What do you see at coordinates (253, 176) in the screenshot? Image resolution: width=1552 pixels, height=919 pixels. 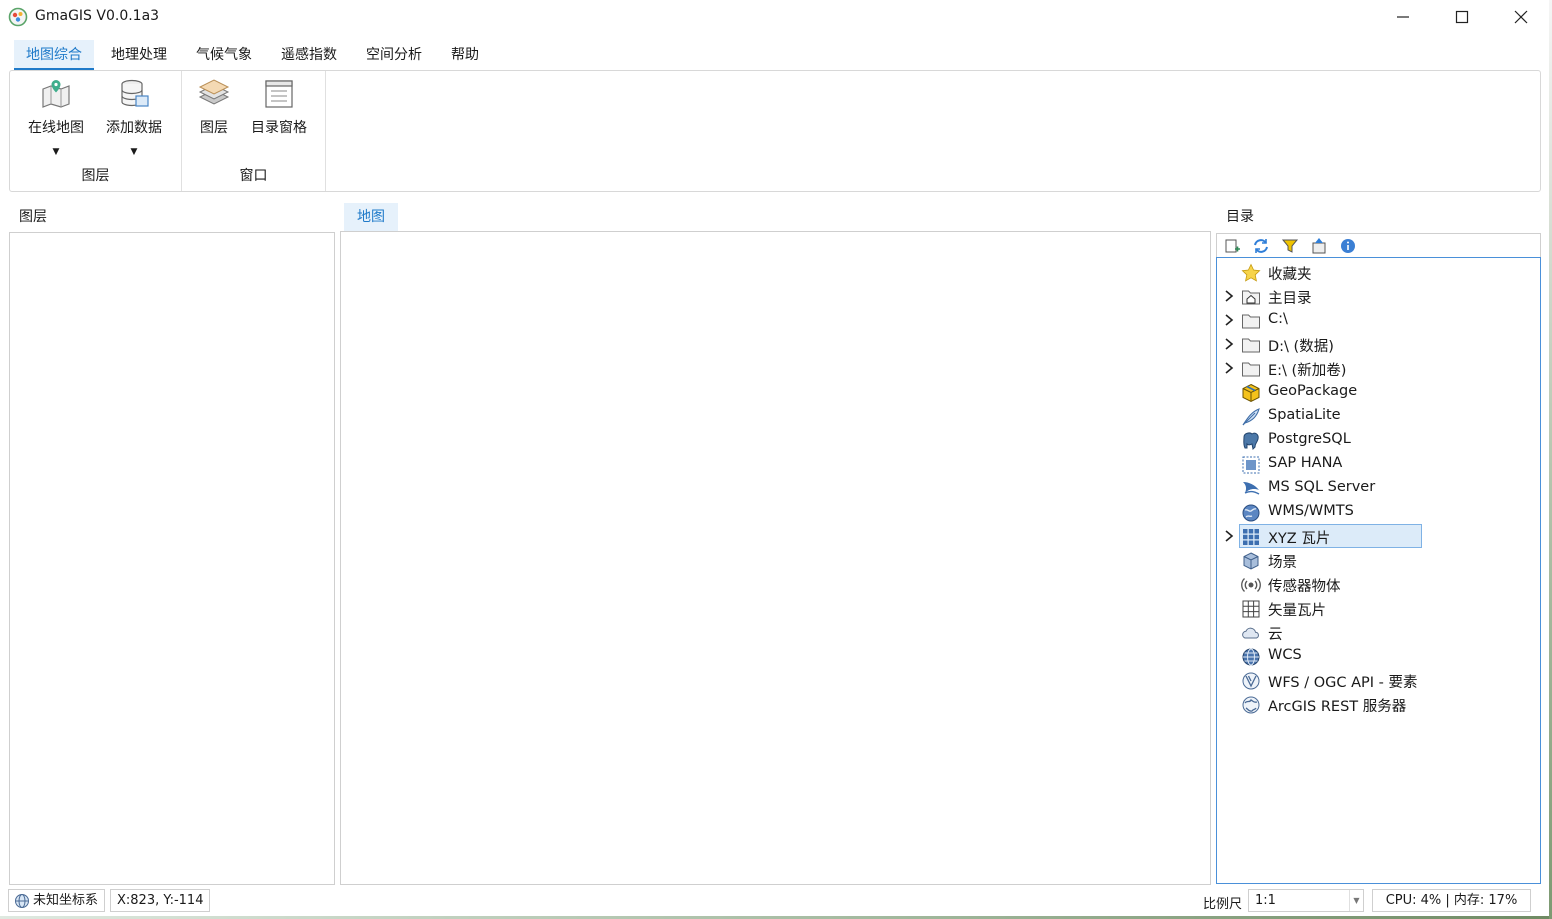 I see `group-label-window: 窗口` at bounding box center [253, 176].